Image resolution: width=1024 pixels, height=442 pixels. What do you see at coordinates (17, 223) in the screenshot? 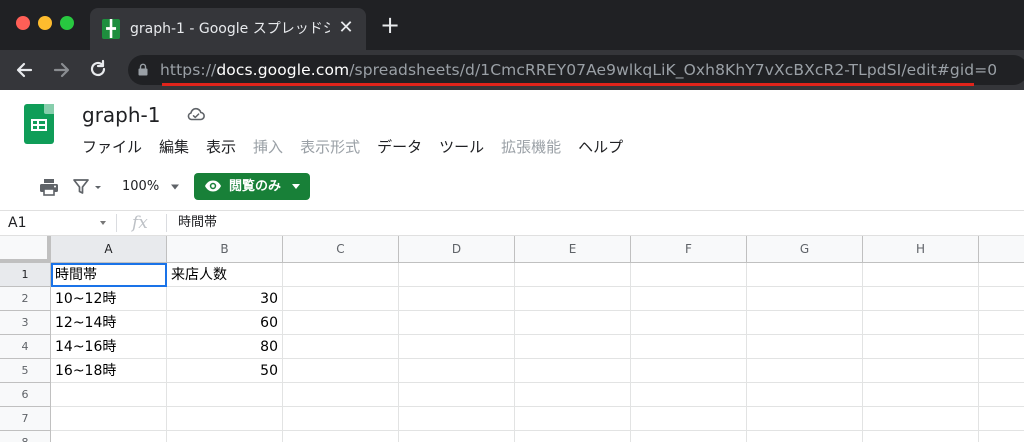
I see `name-box: A1` at bounding box center [17, 223].